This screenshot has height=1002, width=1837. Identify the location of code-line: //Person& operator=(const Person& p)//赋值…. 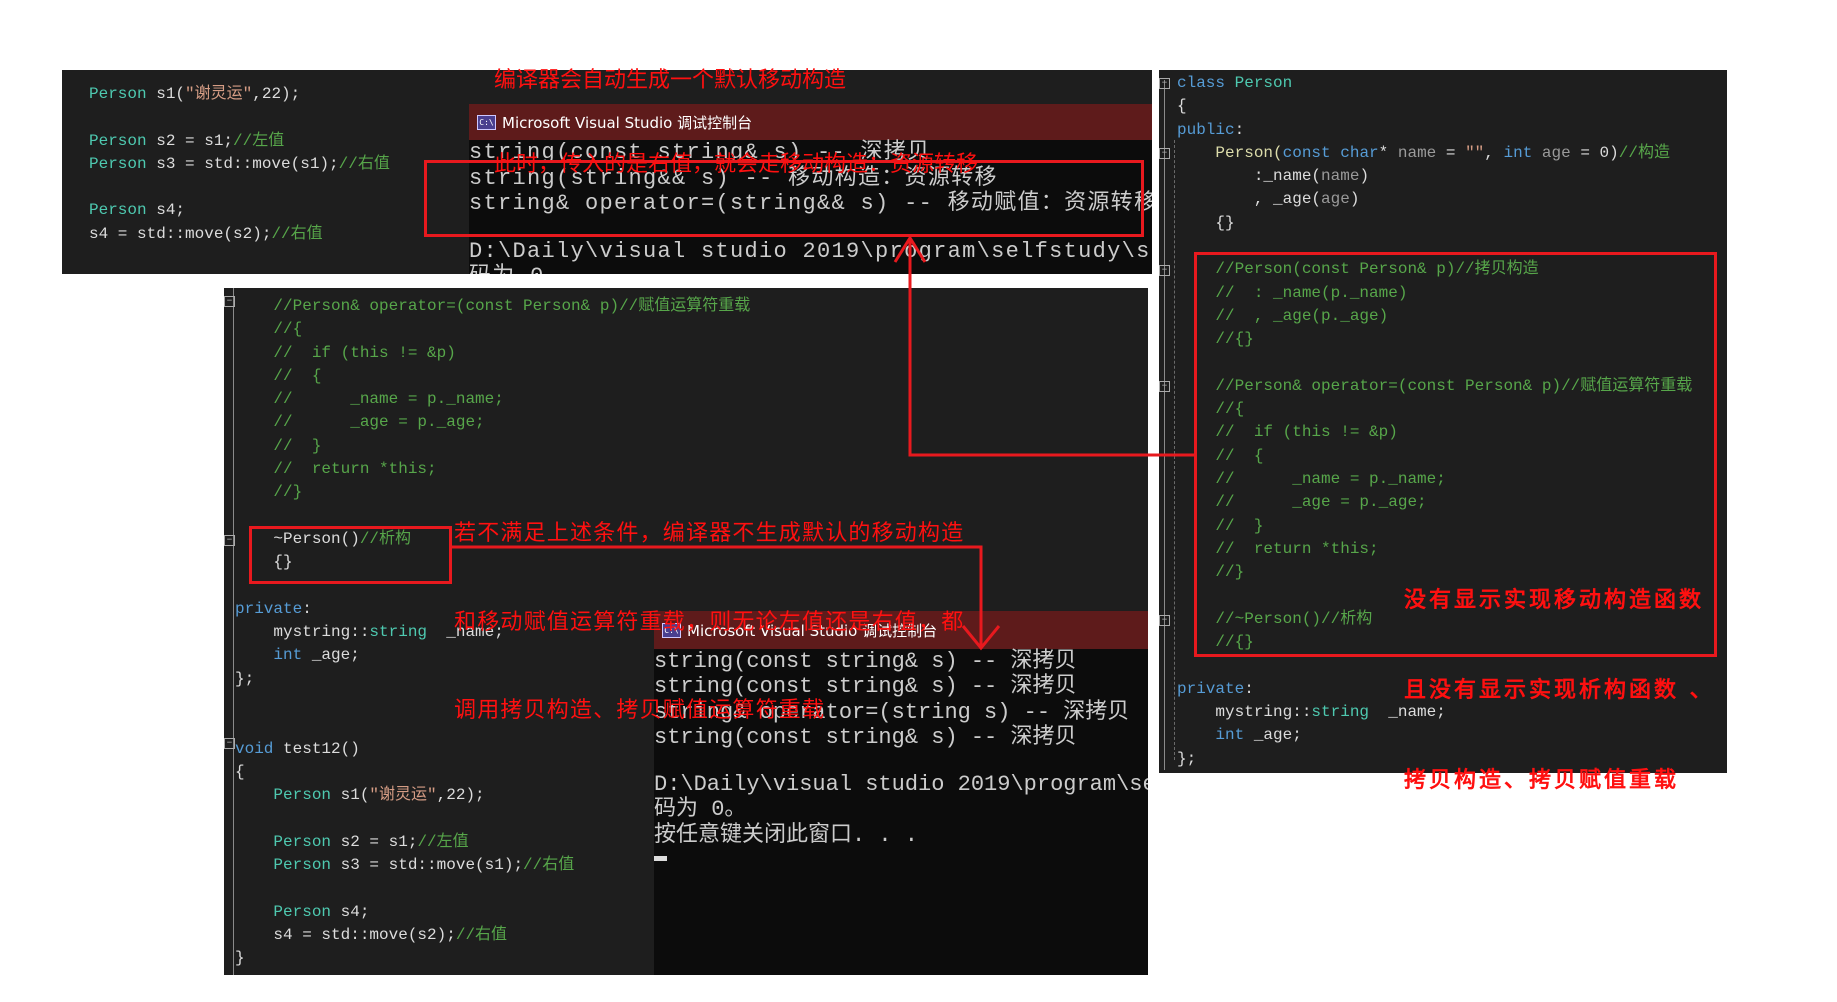
(492, 306).